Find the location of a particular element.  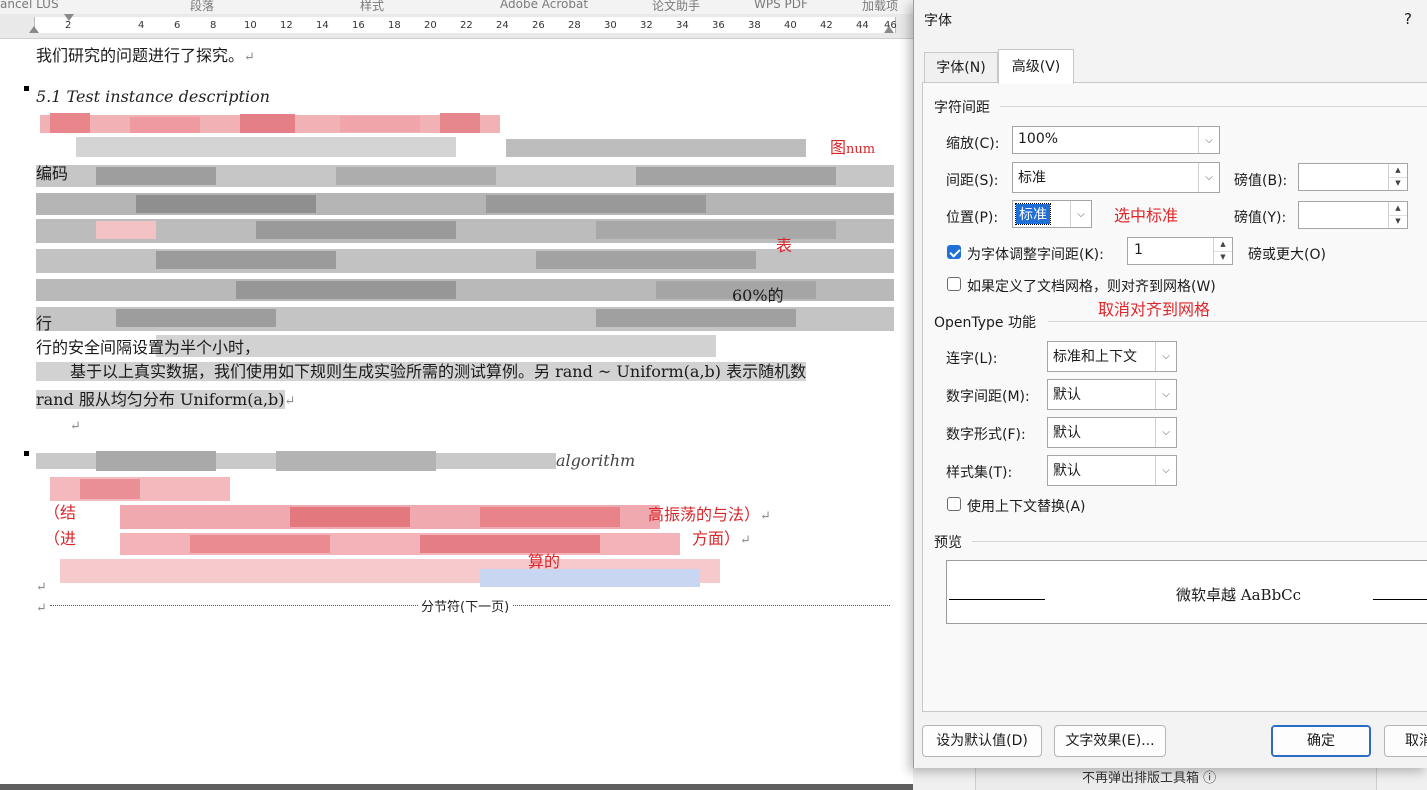

spacing-points-label: 磅值(B): is located at coordinates (1261, 181).